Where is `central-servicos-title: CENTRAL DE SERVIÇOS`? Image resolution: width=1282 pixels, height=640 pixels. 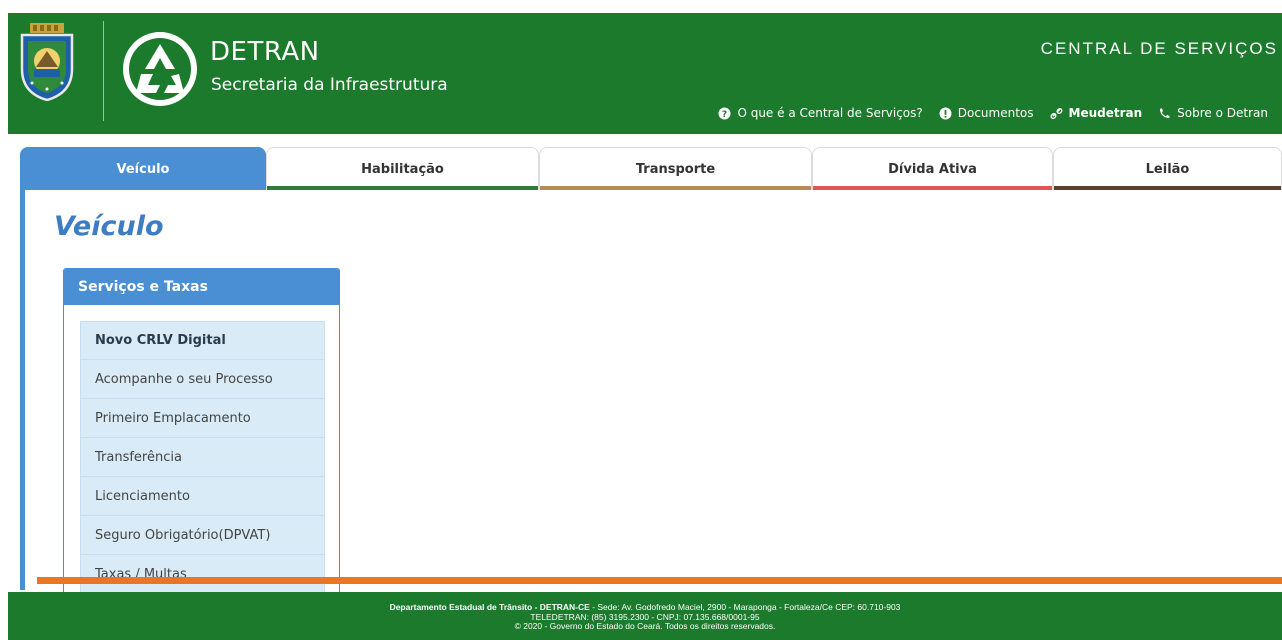 central-servicos-title: CENTRAL DE SERVIÇOS is located at coordinates (1159, 48).